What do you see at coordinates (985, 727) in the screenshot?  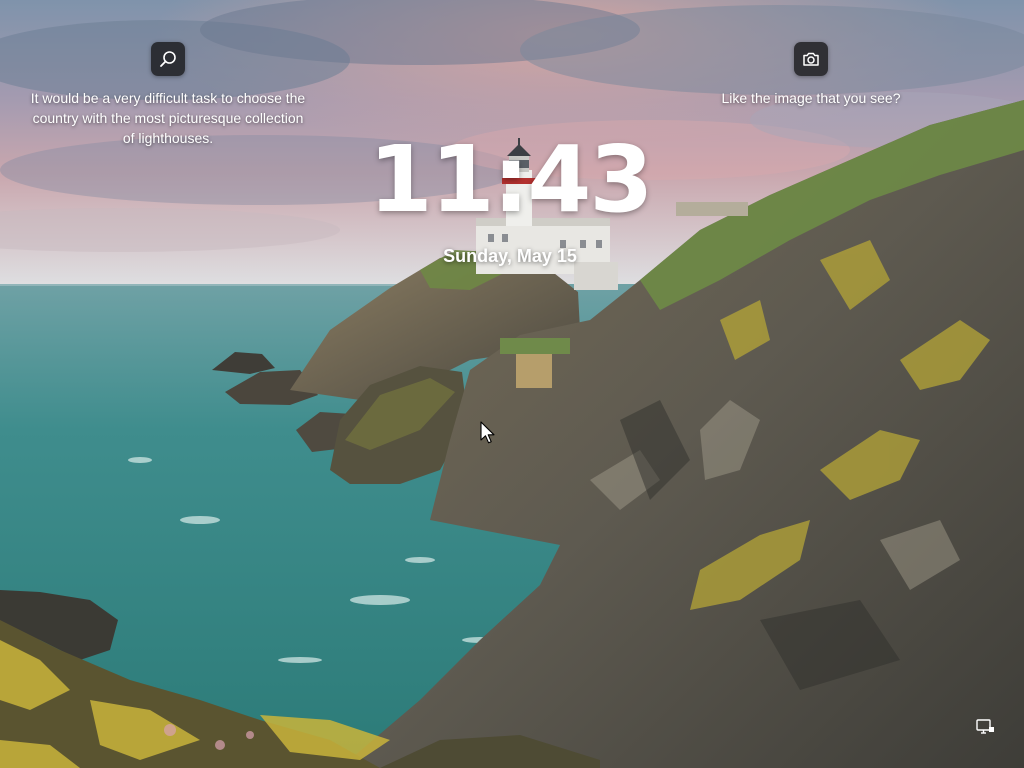 I see `network-icon` at bounding box center [985, 727].